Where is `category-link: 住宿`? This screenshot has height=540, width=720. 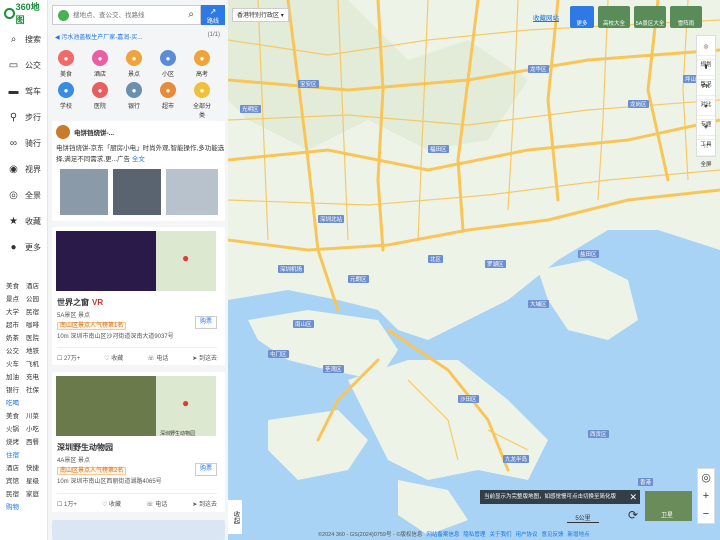
category-link: 住宿 is located at coordinates (16, 455).